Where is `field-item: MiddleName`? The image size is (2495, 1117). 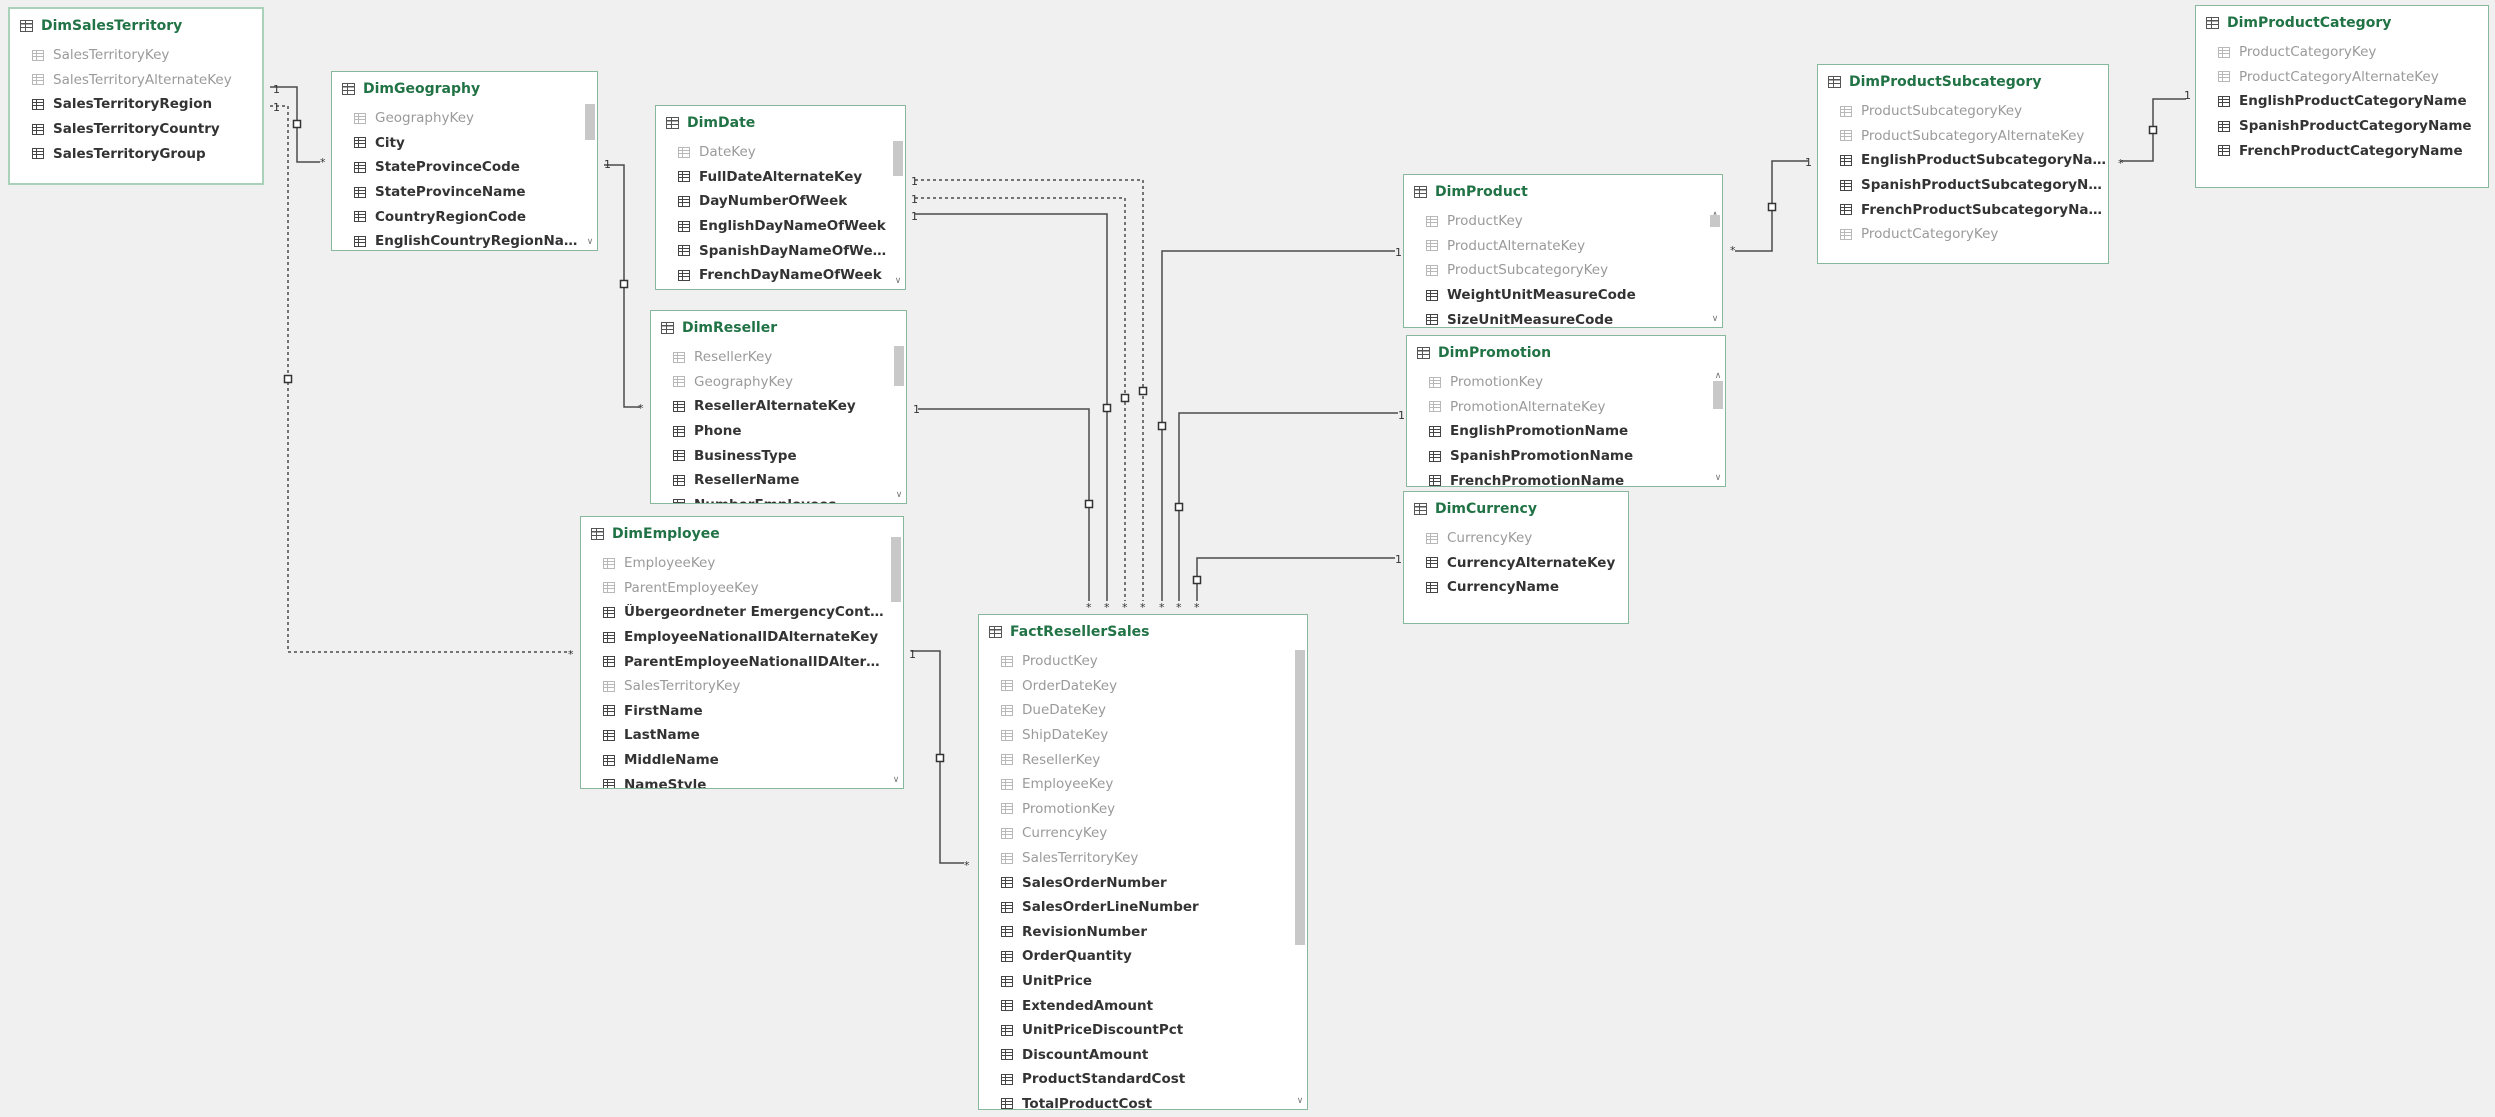 field-item: MiddleName is located at coordinates (745, 760).